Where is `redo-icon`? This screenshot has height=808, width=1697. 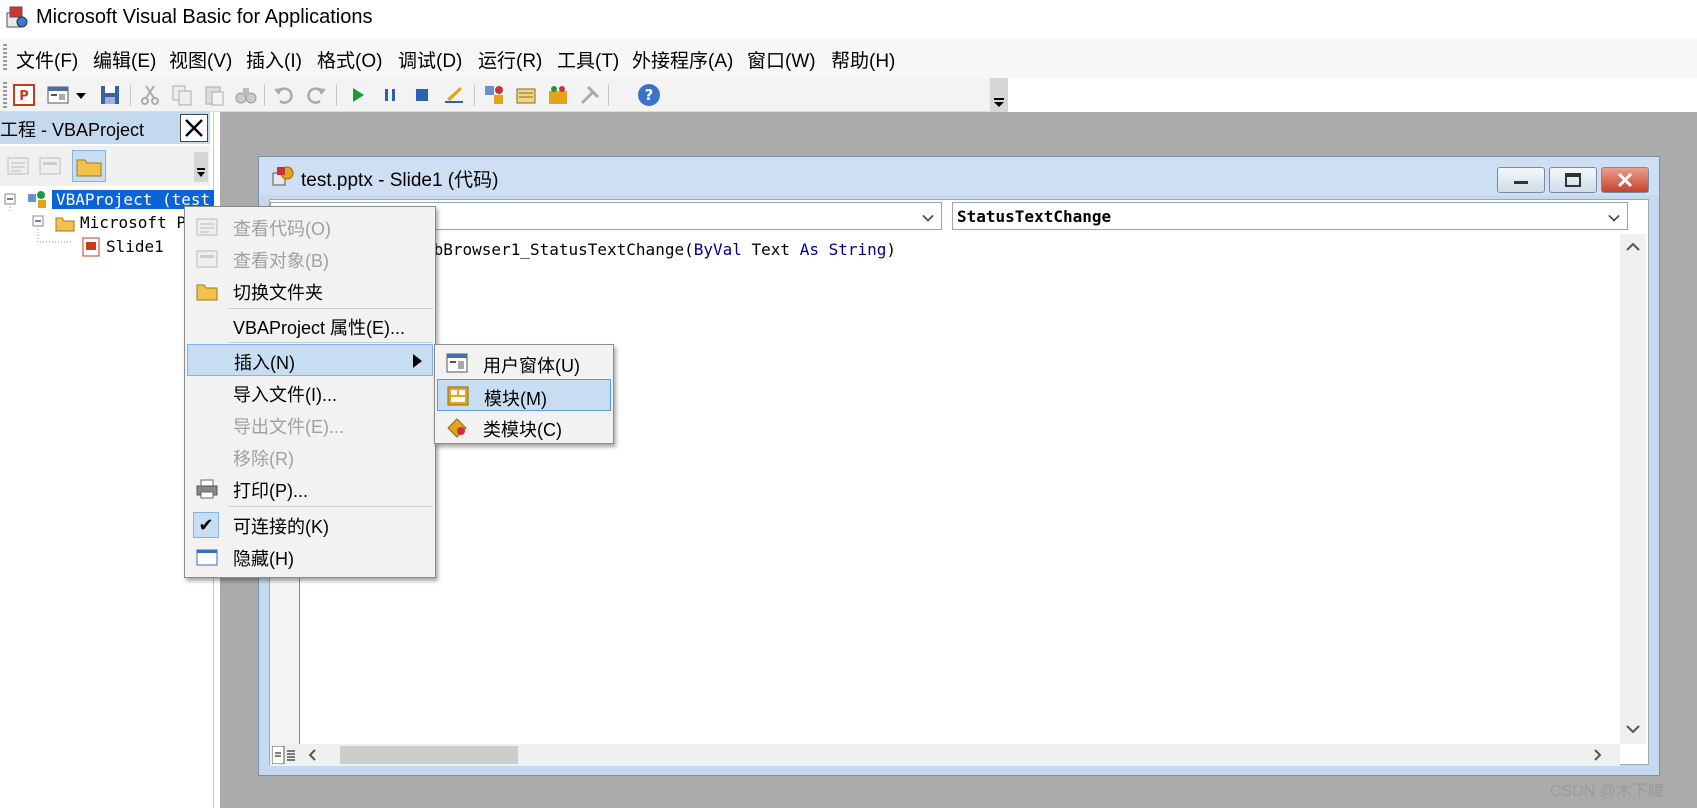
redo-icon is located at coordinates (316, 95).